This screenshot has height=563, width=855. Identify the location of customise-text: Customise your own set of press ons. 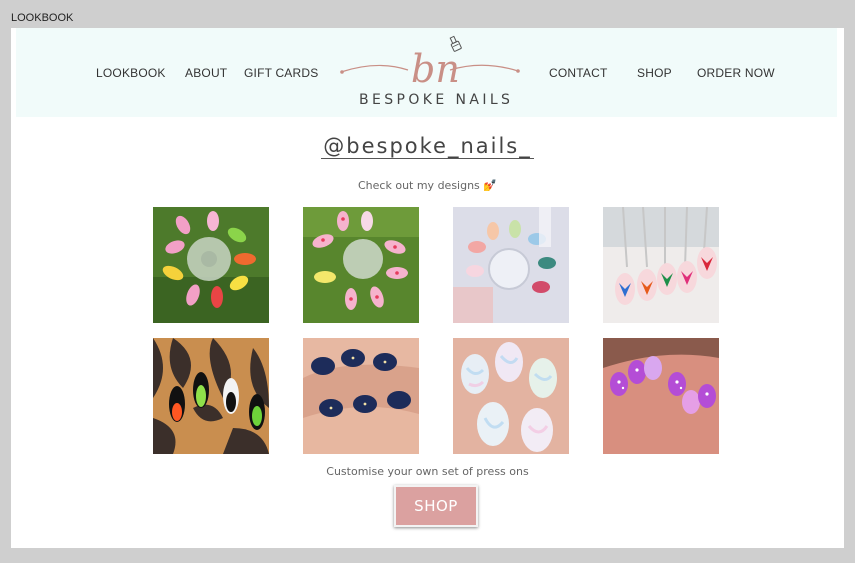
(427, 471).